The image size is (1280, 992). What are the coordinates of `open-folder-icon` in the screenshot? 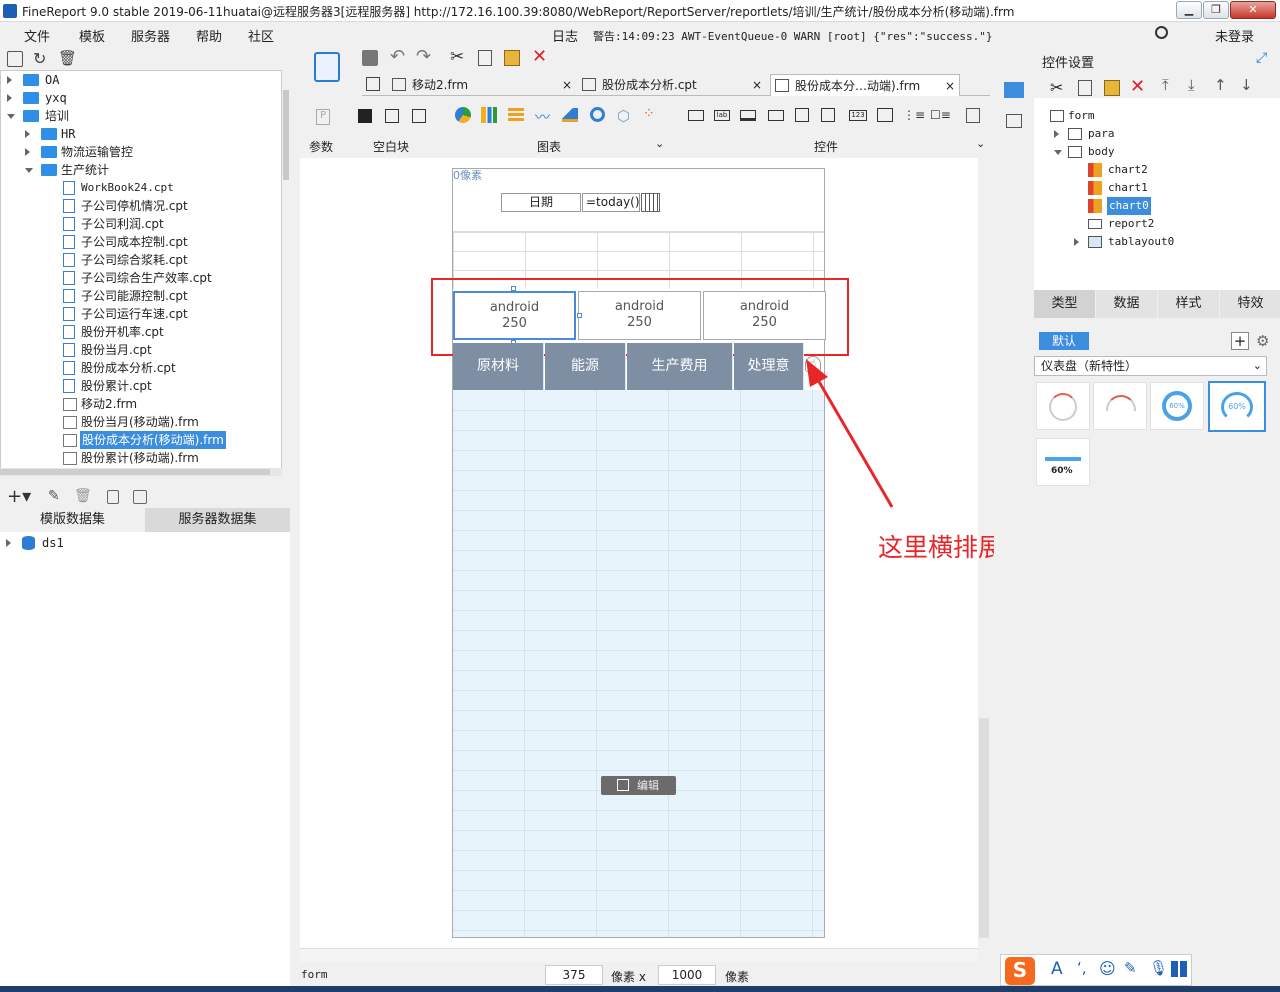 It's located at (15, 59).